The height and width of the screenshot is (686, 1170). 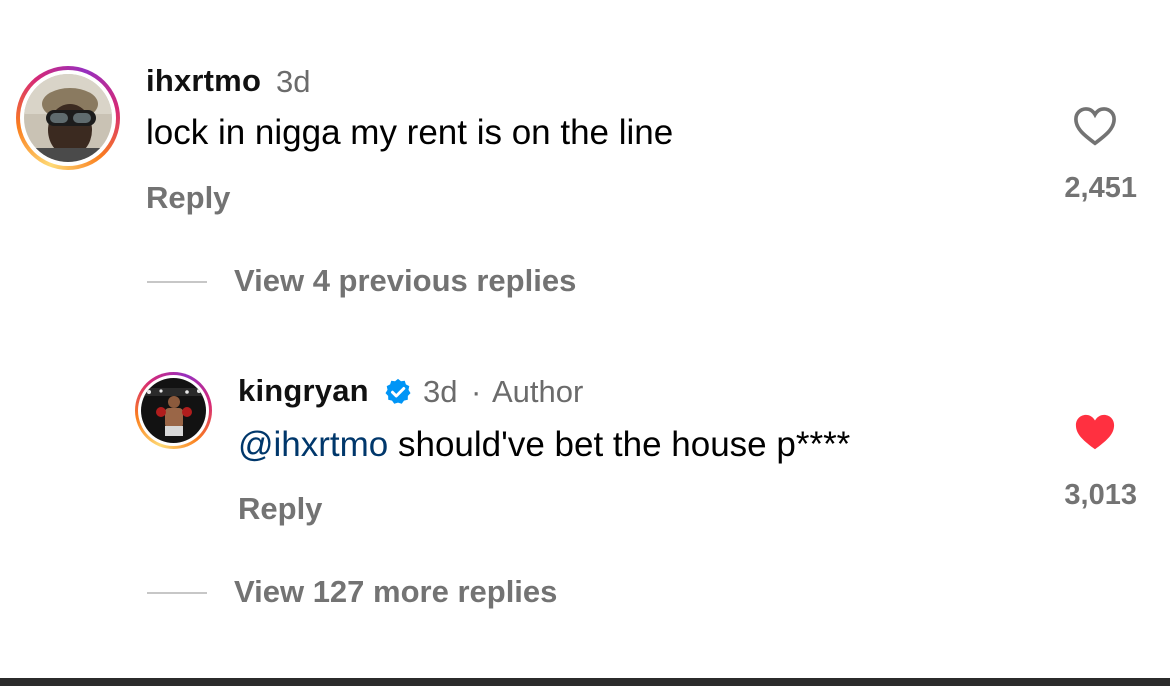 What do you see at coordinates (619, 444) in the screenshot?
I see `reply-text-body: should've bet the house p****` at bounding box center [619, 444].